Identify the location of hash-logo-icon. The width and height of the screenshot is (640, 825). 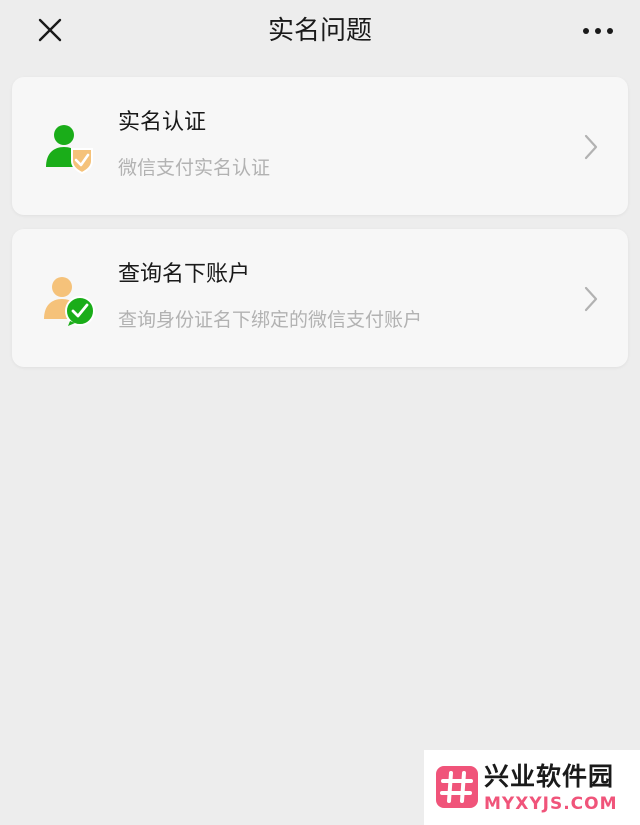
(457, 787).